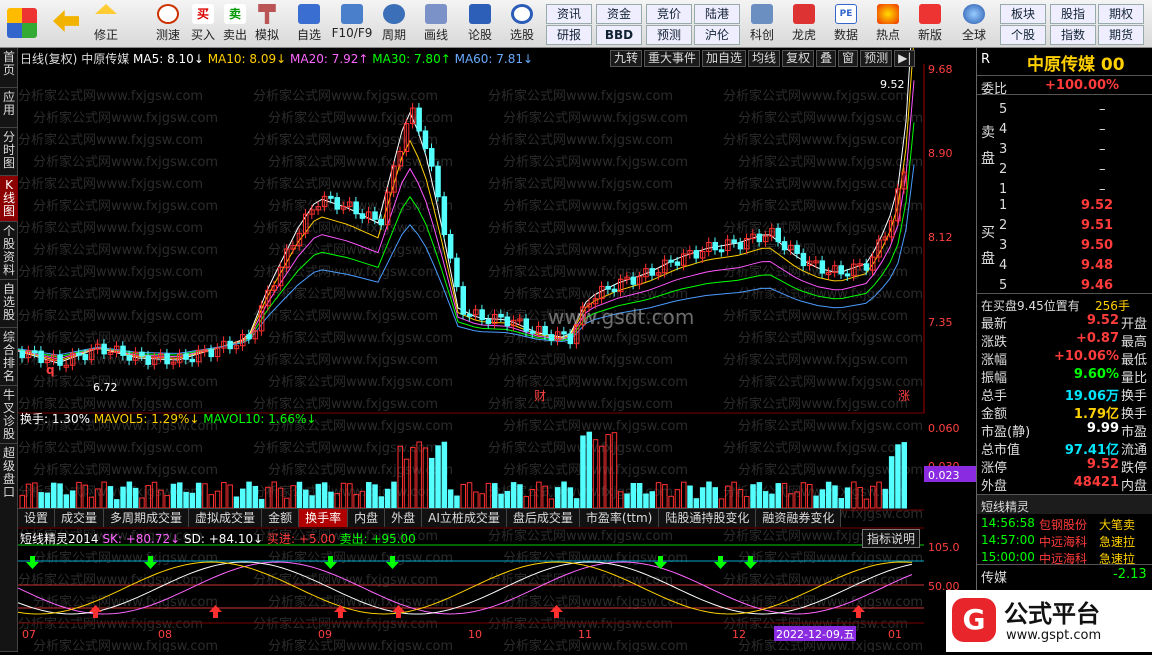 This screenshot has width=1152, height=655. What do you see at coordinates (1064, 226) in the screenshot?
I see `bid-row: 2 9.51` at bounding box center [1064, 226].